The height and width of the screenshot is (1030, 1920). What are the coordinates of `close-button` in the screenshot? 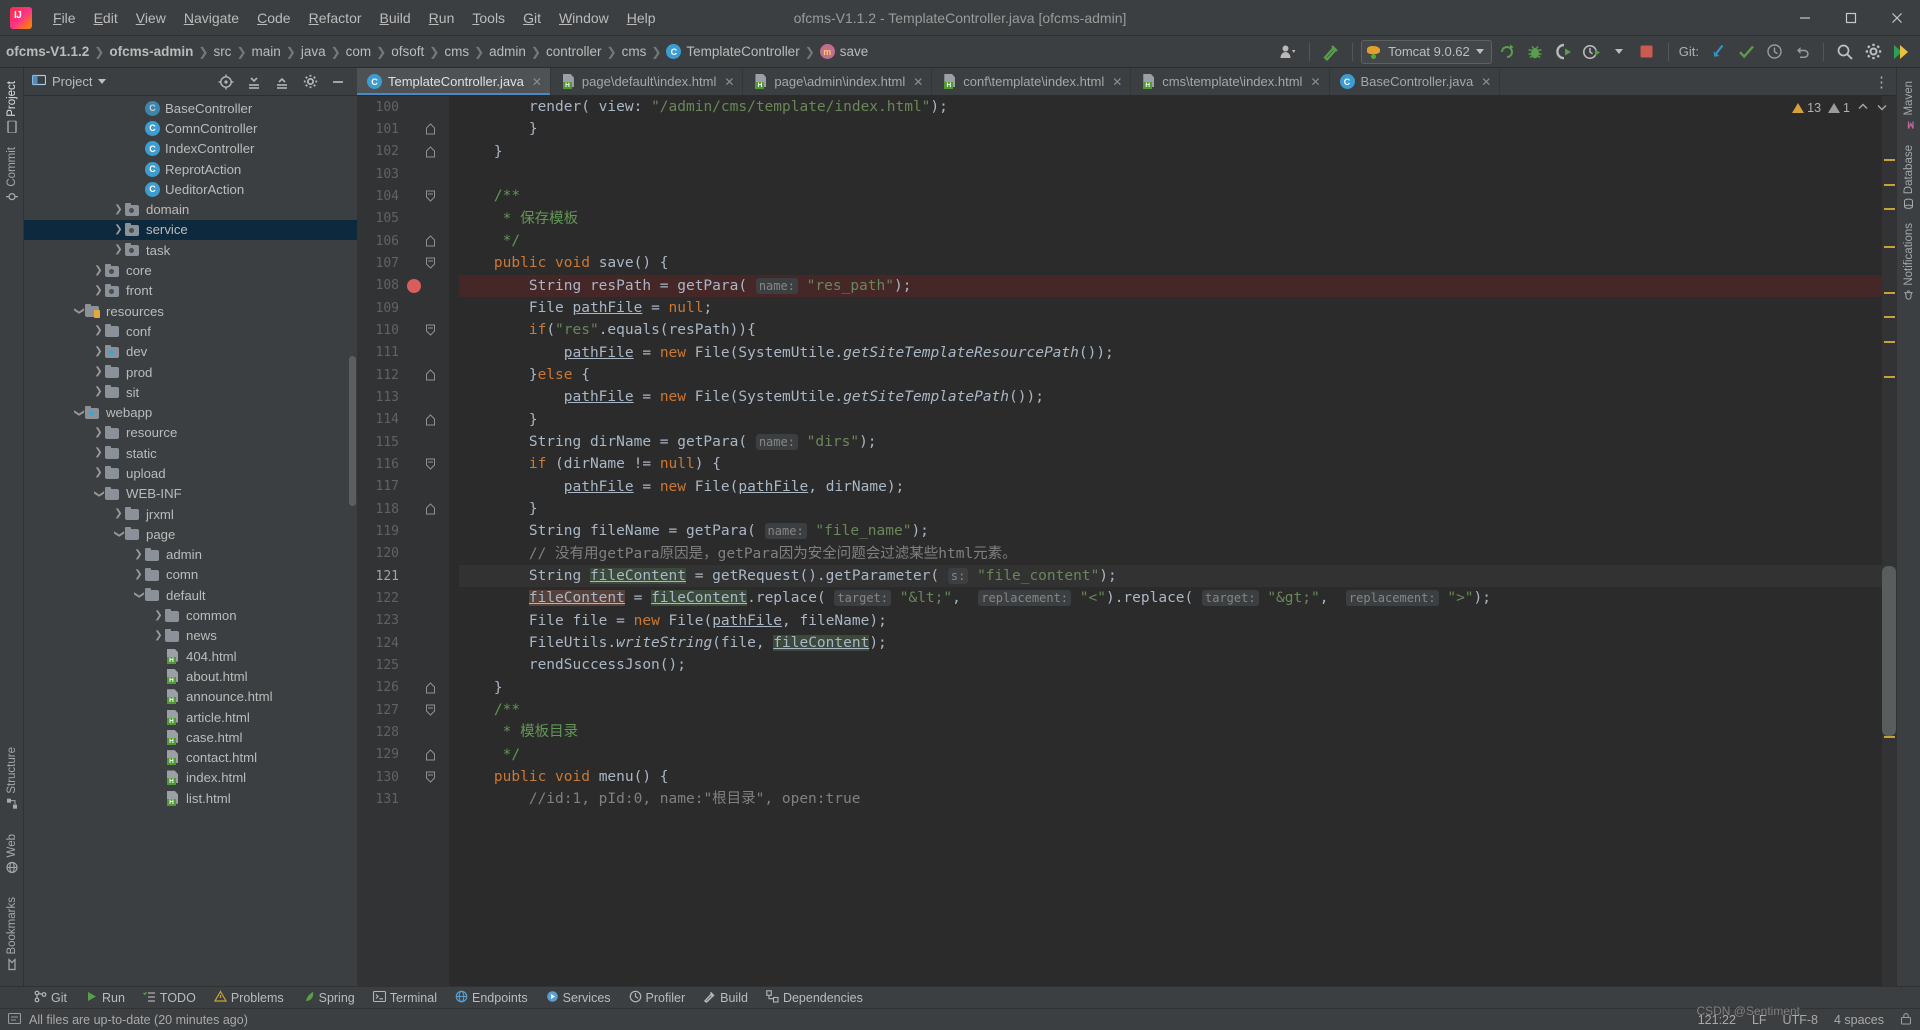 It's located at (1897, 18).